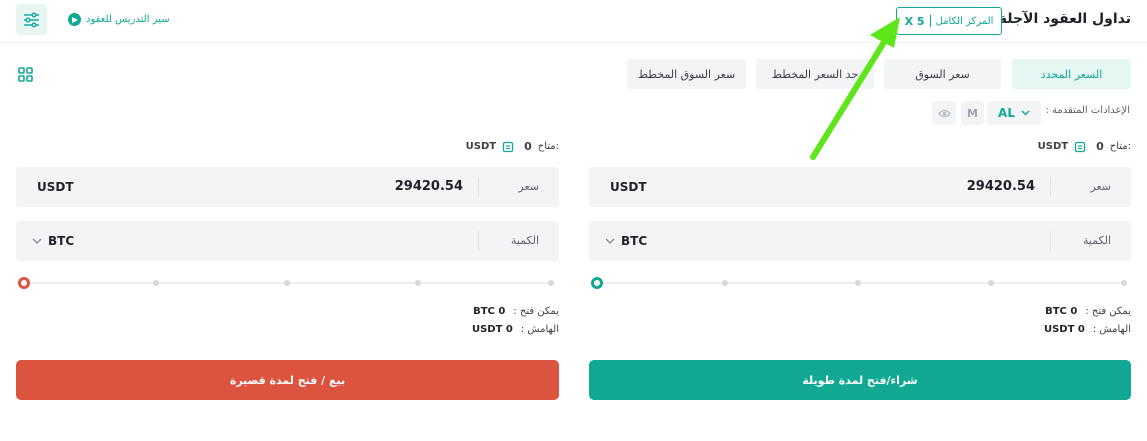 The image size is (1147, 441). I want to click on pill-divider, so click(930, 21).